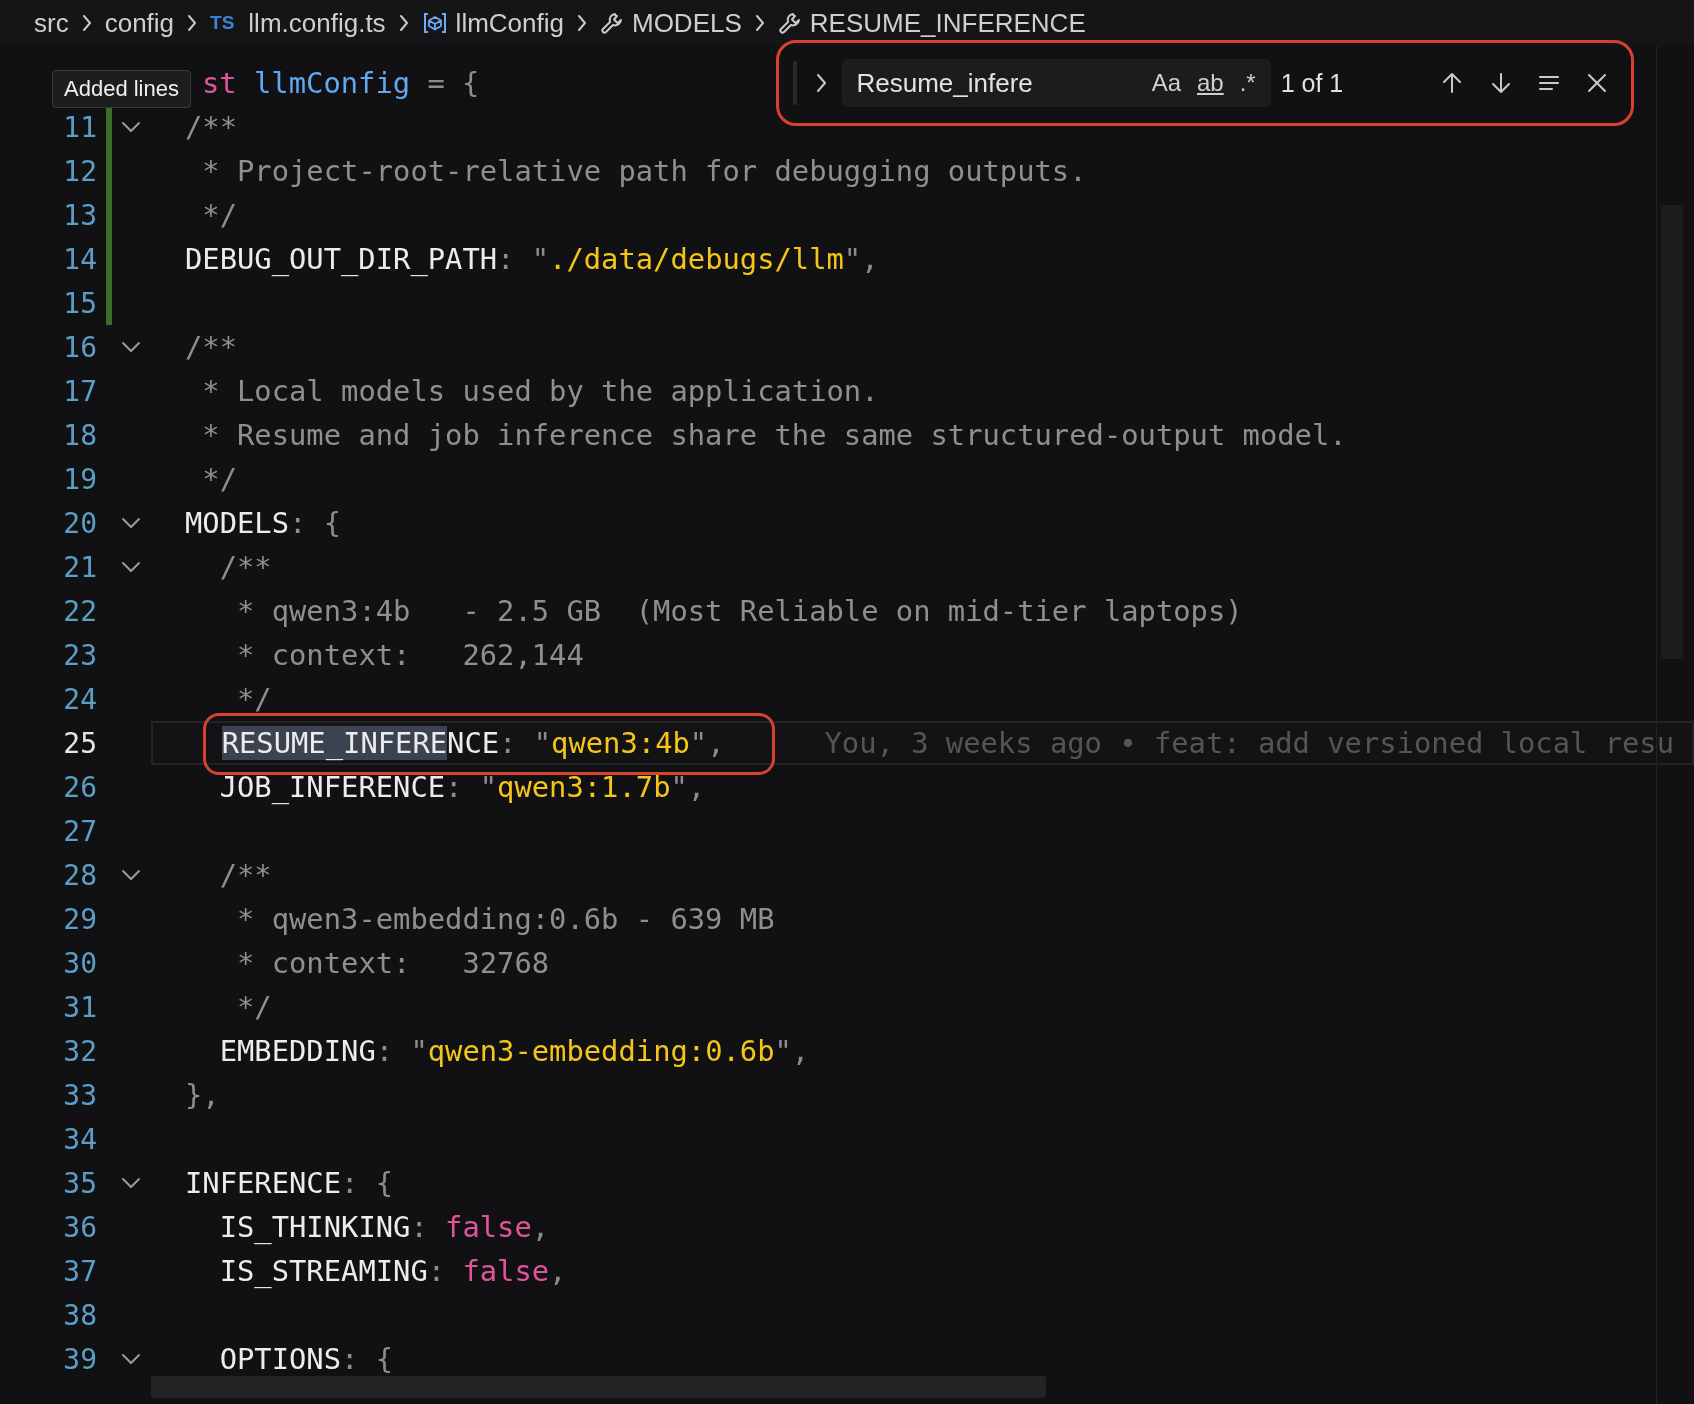 The width and height of the screenshot is (1694, 1404). Describe the element at coordinates (79, 391) in the screenshot. I see `line-number: 17` at that location.